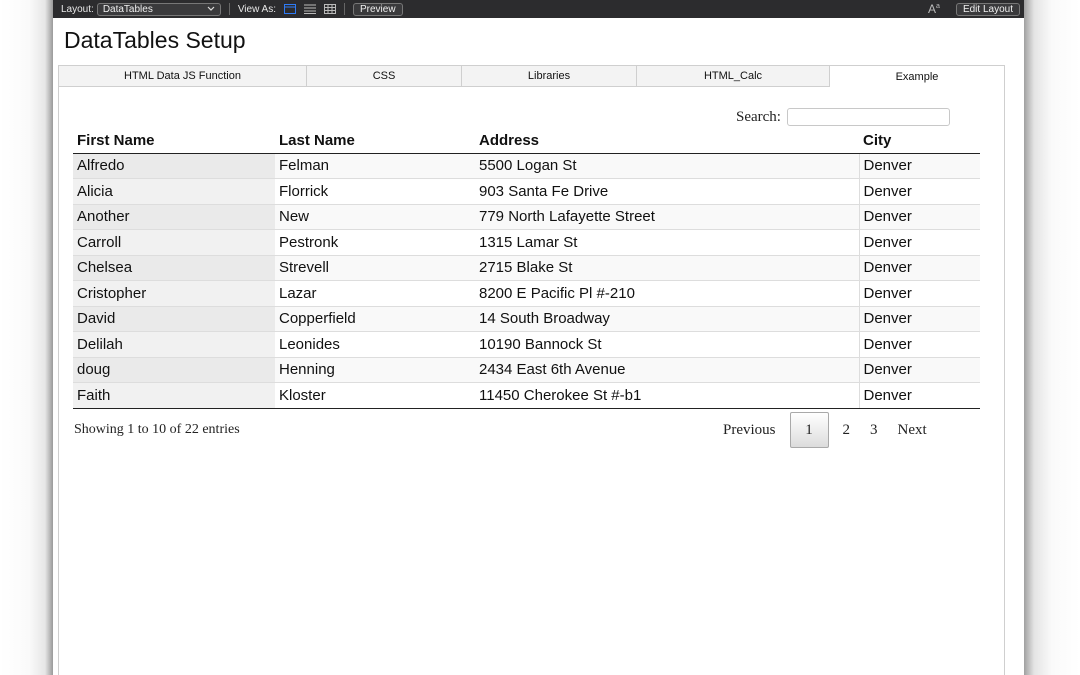 Image resolution: width=1080 pixels, height=675 pixels. I want to click on form-view-icon, so click(289, 9).